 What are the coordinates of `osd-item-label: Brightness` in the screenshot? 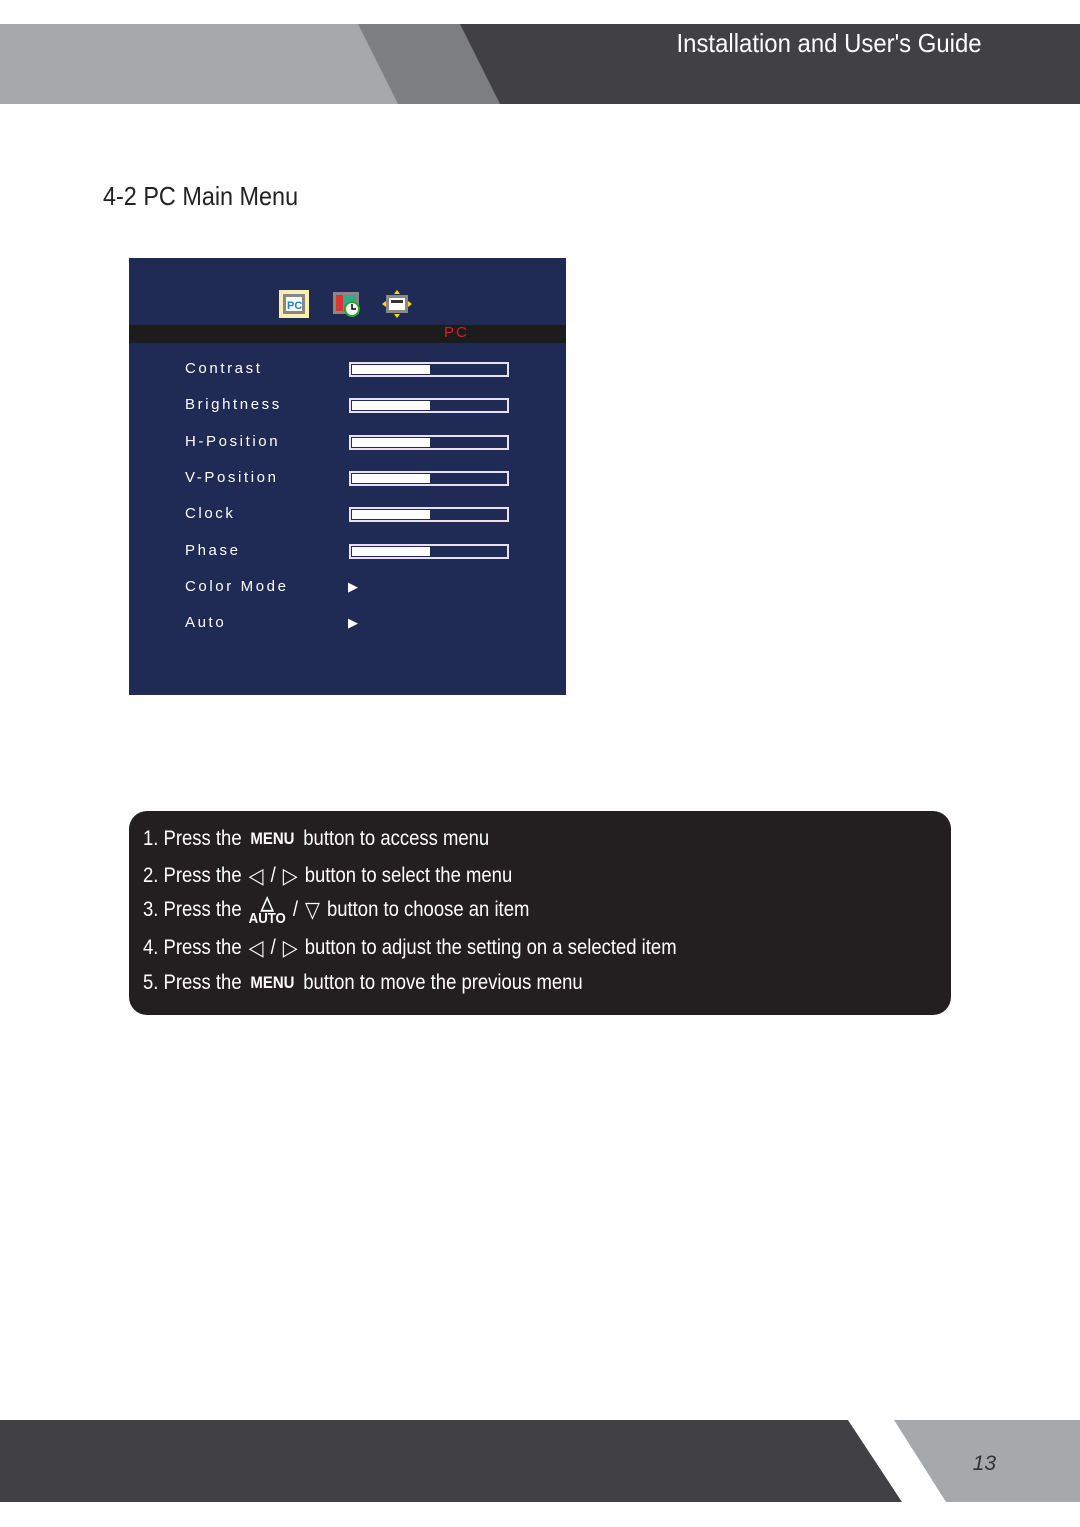 It's located at (233, 404).